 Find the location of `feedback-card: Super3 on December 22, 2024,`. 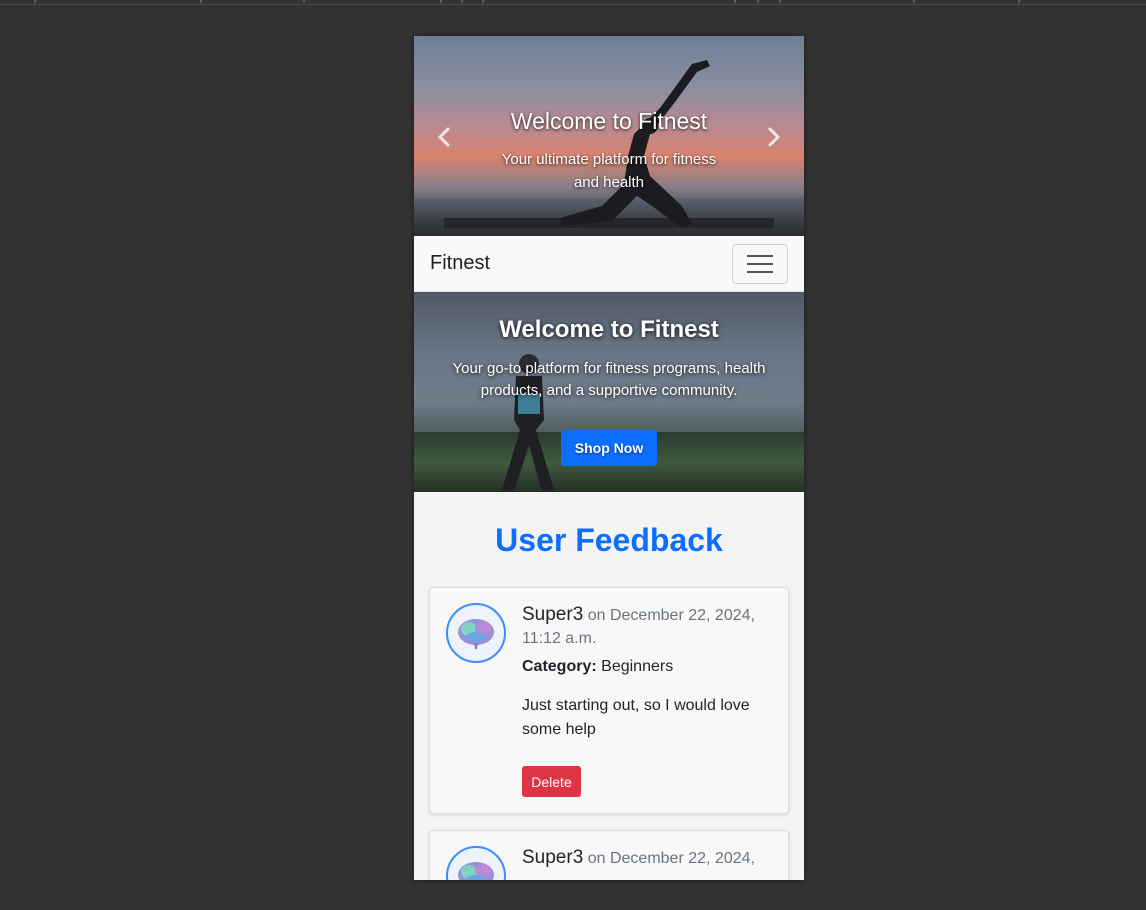

feedback-card: Super3 on December 22, 2024, is located at coordinates (609, 855).